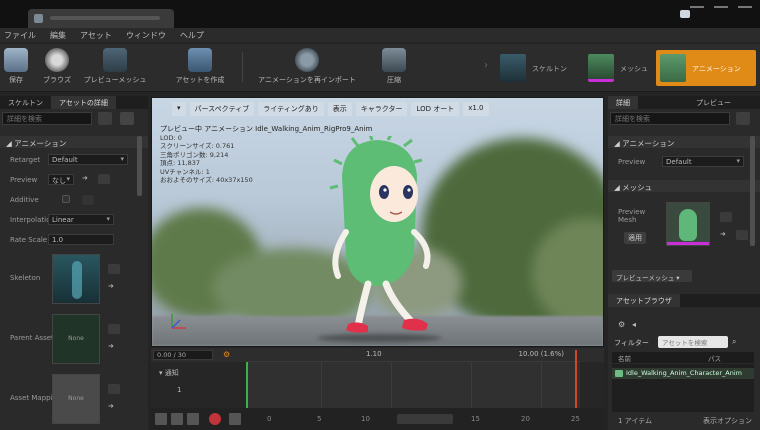 The height and width of the screenshot is (430, 760). I want to click on parent-options-icon, so click(114, 329).